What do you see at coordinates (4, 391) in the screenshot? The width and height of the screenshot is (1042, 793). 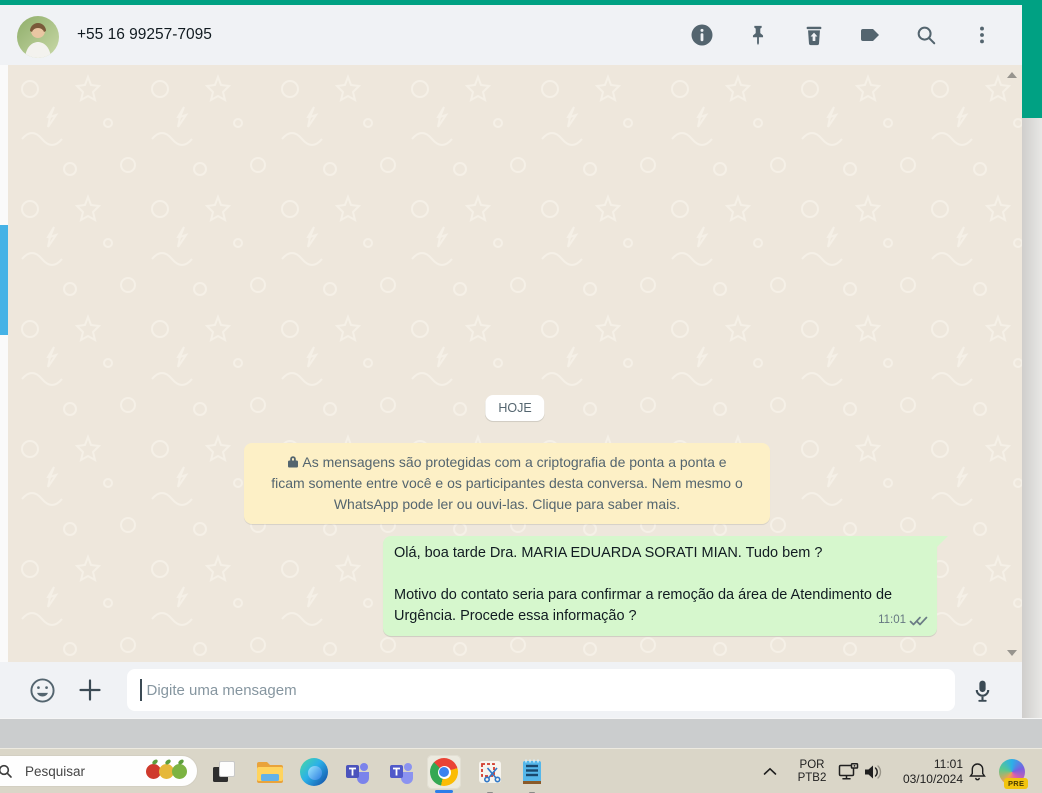 I see `background-left-strip` at bounding box center [4, 391].